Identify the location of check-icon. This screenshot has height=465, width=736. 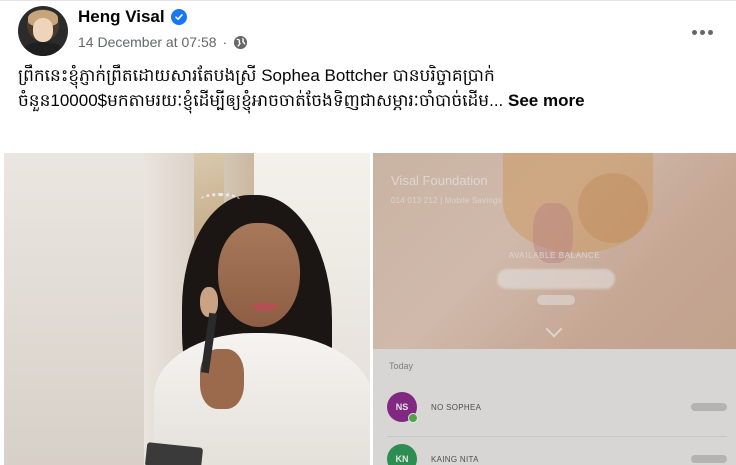
(413, 418).